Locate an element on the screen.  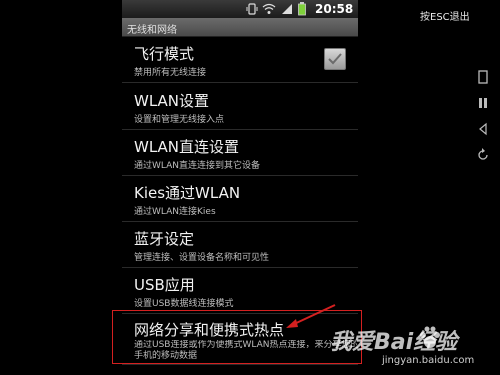
setting-title: 蓝牙设定 is located at coordinates (164, 239).